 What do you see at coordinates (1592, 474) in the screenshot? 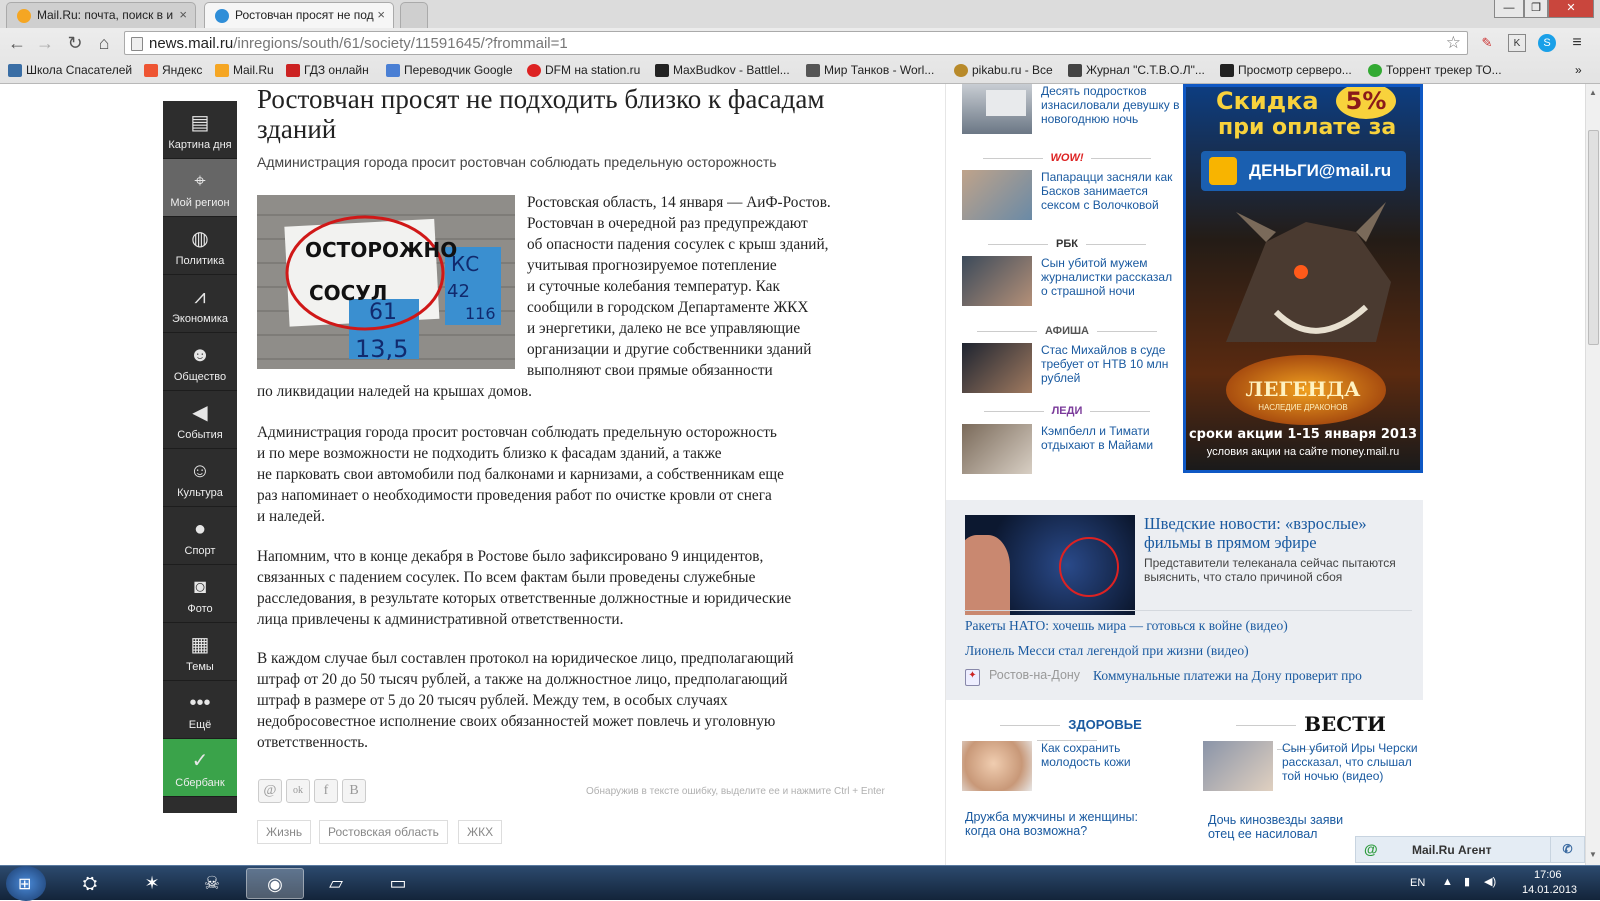
I see `vertical-scrollbar: ▲ ▼` at bounding box center [1592, 474].